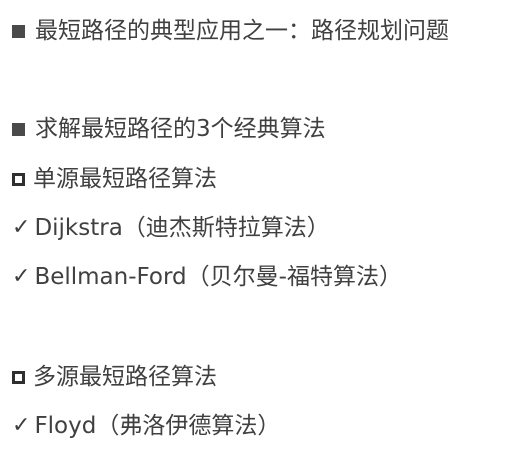 The image size is (510, 454). What do you see at coordinates (182, 228) in the screenshot?
I see `line-text: Dijkstra（迪杰斯特拉算法）` at bounding box center [182, 228].